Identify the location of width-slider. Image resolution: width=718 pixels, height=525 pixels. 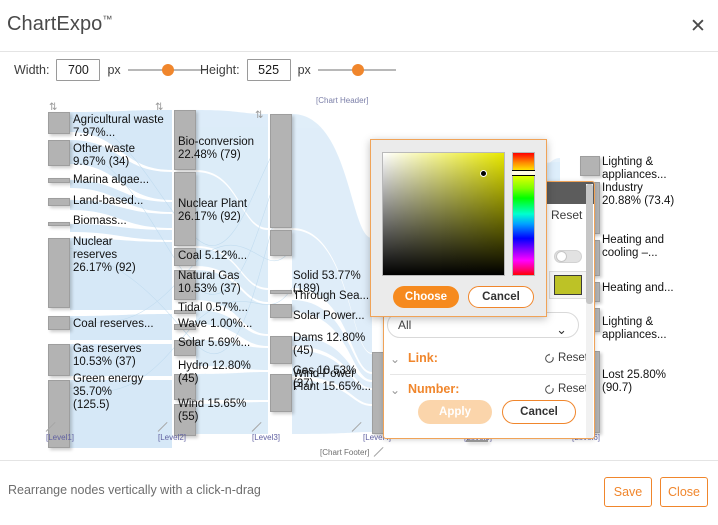
(166, 70).